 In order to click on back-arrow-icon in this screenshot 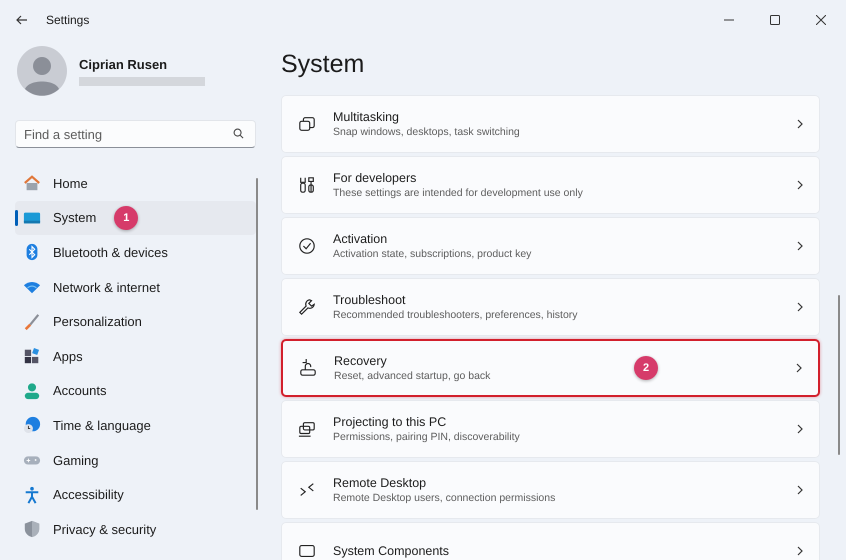, I will do `click(22, 20)`.